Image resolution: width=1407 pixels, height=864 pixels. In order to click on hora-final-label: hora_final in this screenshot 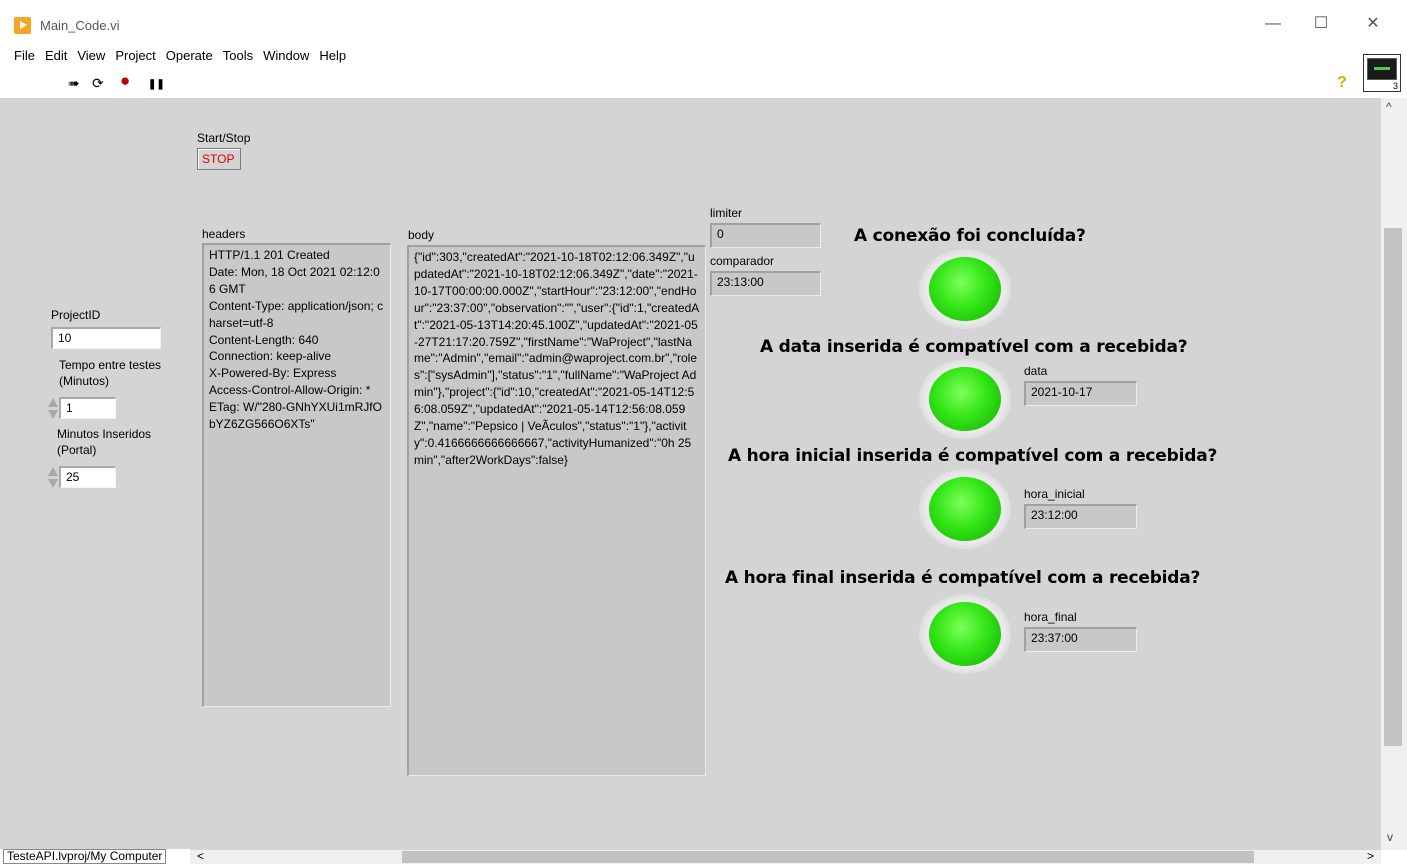, I will do `click(1050, 617)`.